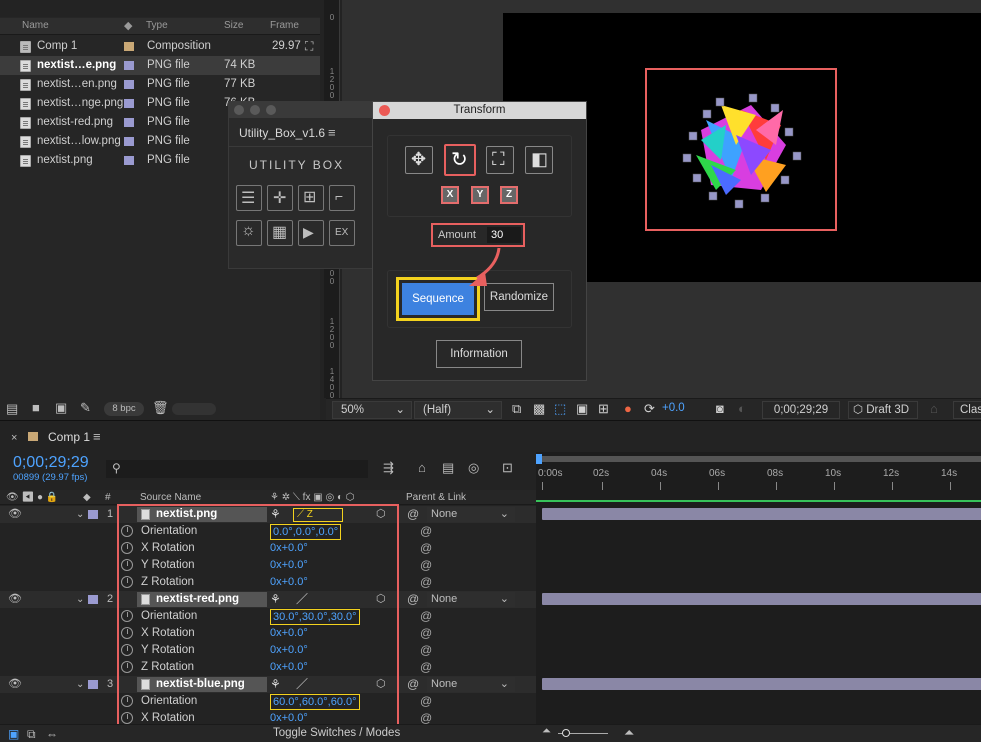 This screenshot has height=742, width=981. I want to click on col-size: Size, so click(233, 25).